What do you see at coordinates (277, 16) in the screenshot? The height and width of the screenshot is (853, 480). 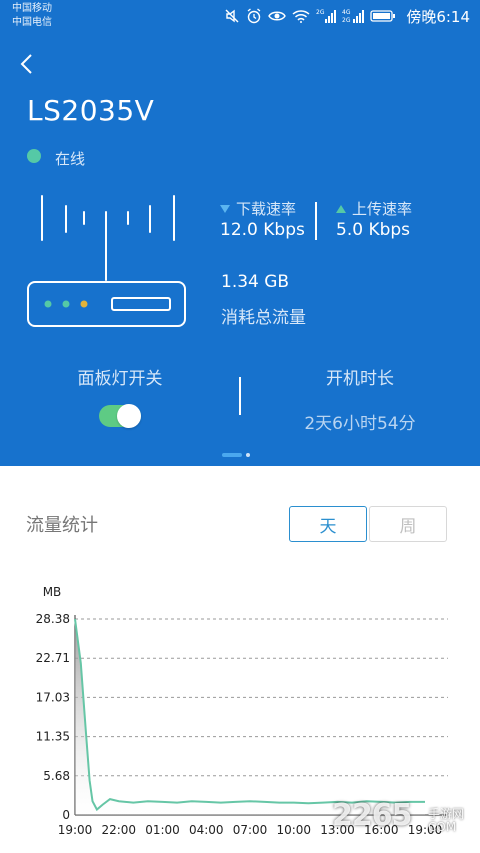 I see `eye-icon` at bounding box center [277, 16].